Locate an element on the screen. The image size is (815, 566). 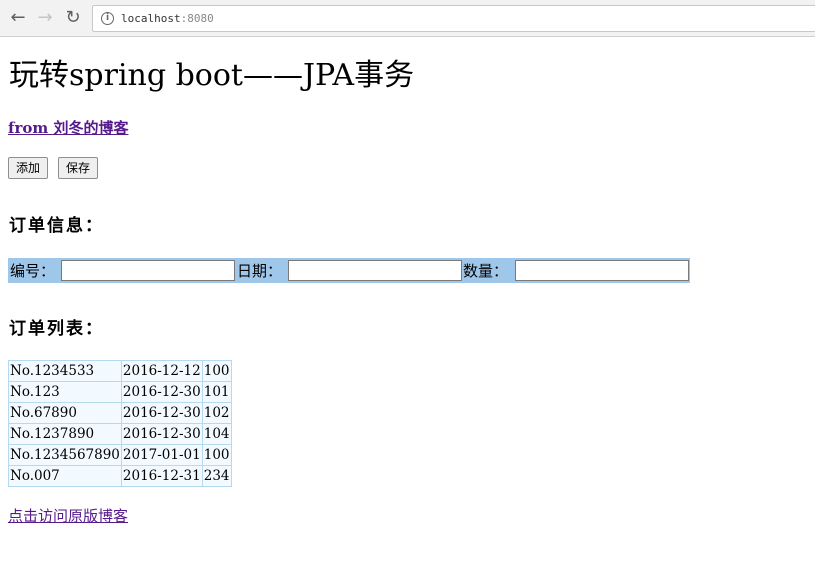
order-qty-cell: 104 is located at coordinates (216, 434).